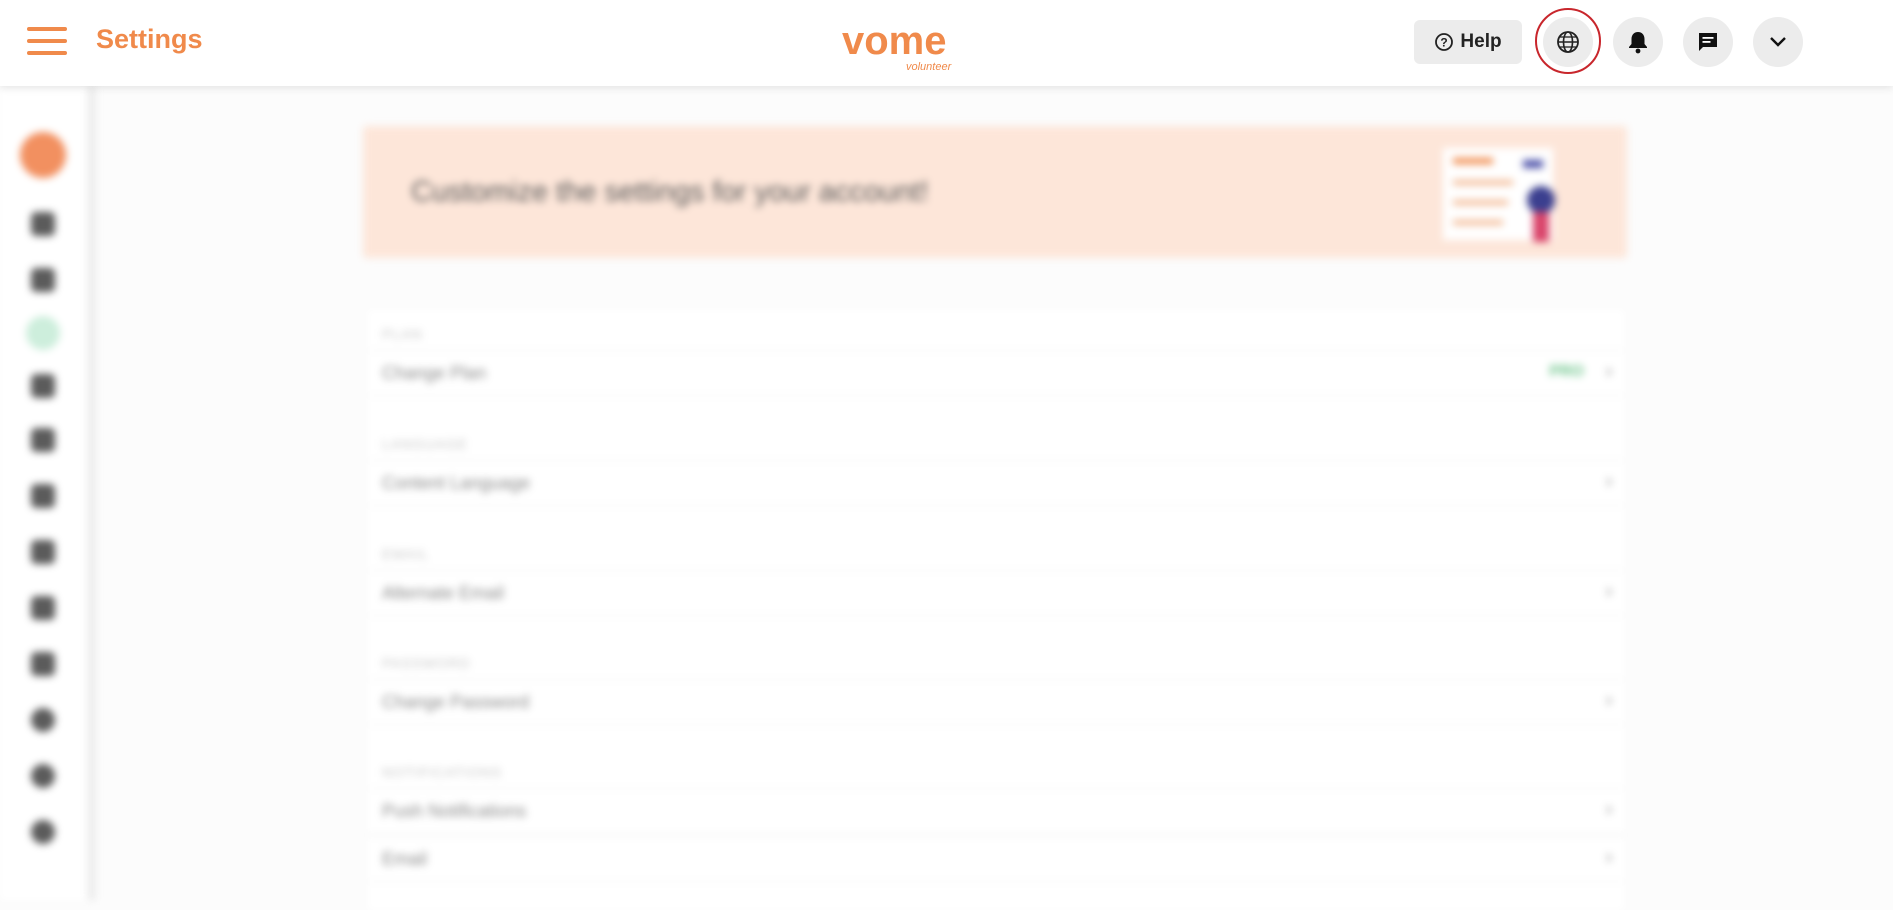 The height and width of the screenshot is (910, 1893). I want to click on sidebar-item-list, so click(43, 552).